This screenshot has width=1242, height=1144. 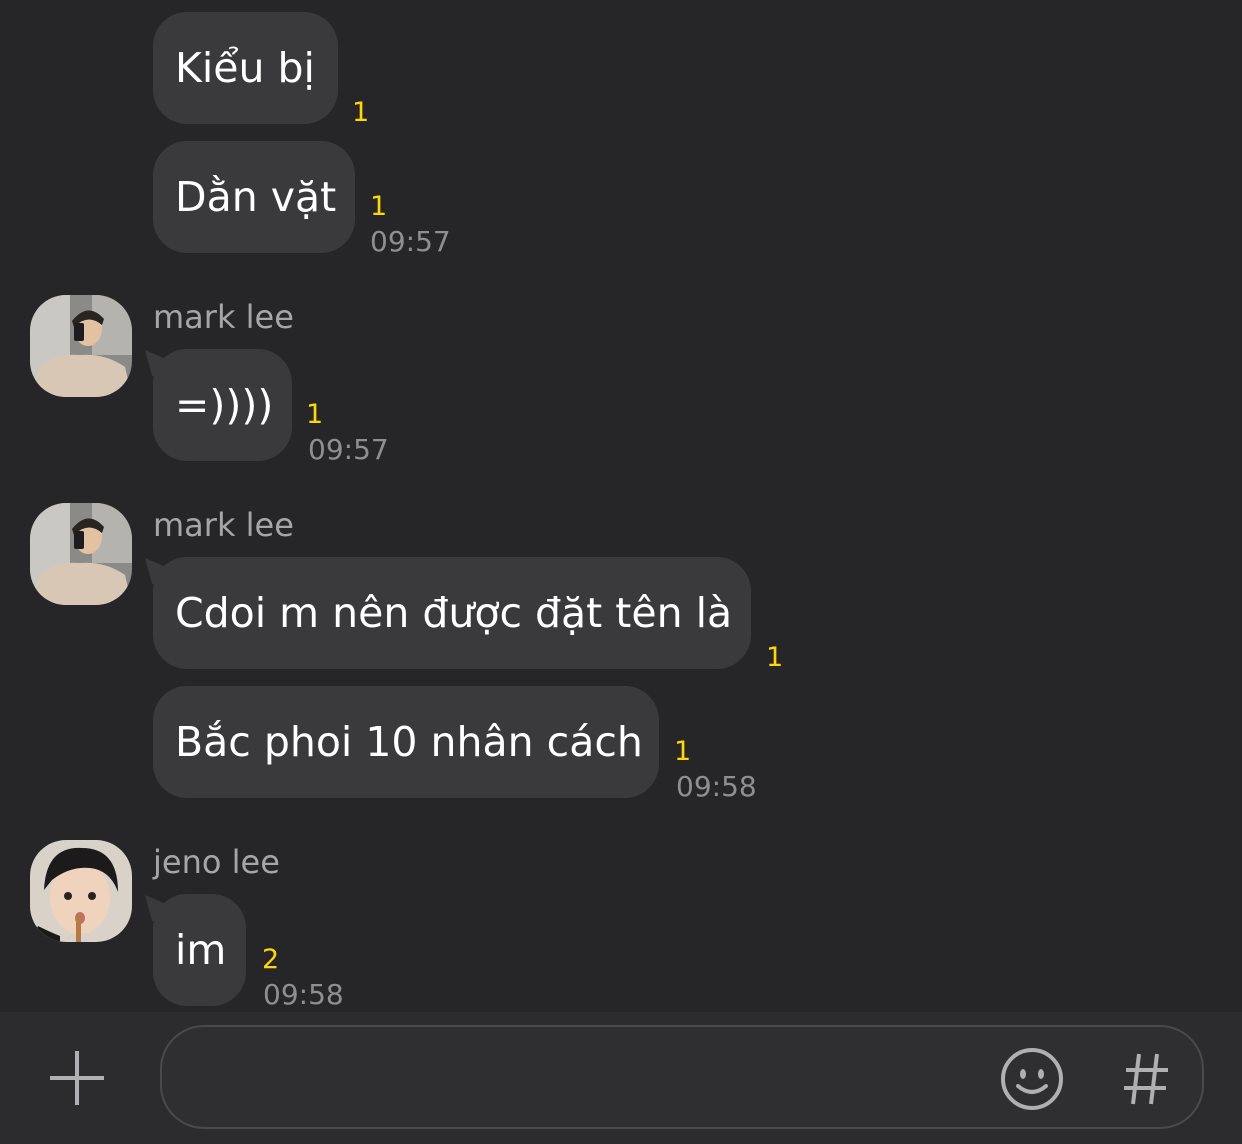 I want to click on smiley-icon, so click(x=1032, y=1079).